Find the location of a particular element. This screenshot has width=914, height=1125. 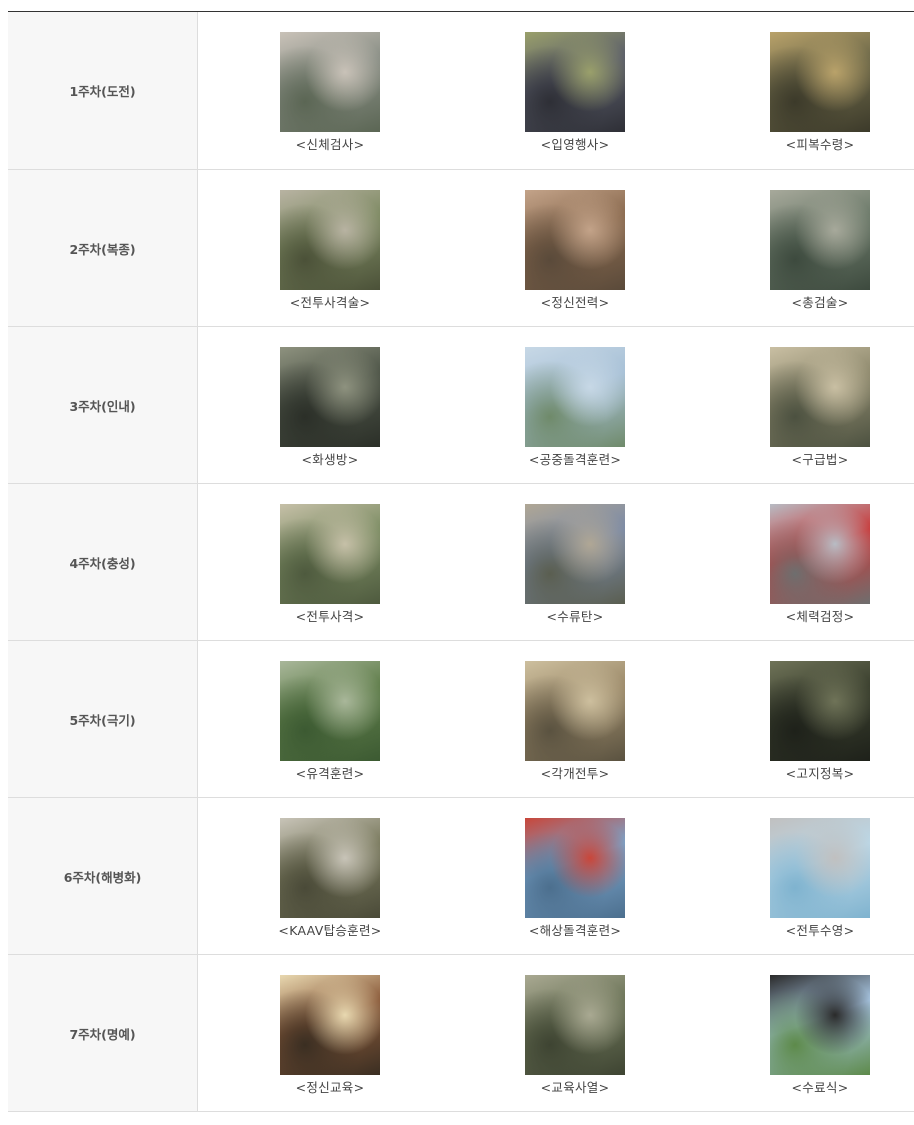

photo-cell: <전투사격> <수류탄> <체력검정> is located at coordinates (556, 562).